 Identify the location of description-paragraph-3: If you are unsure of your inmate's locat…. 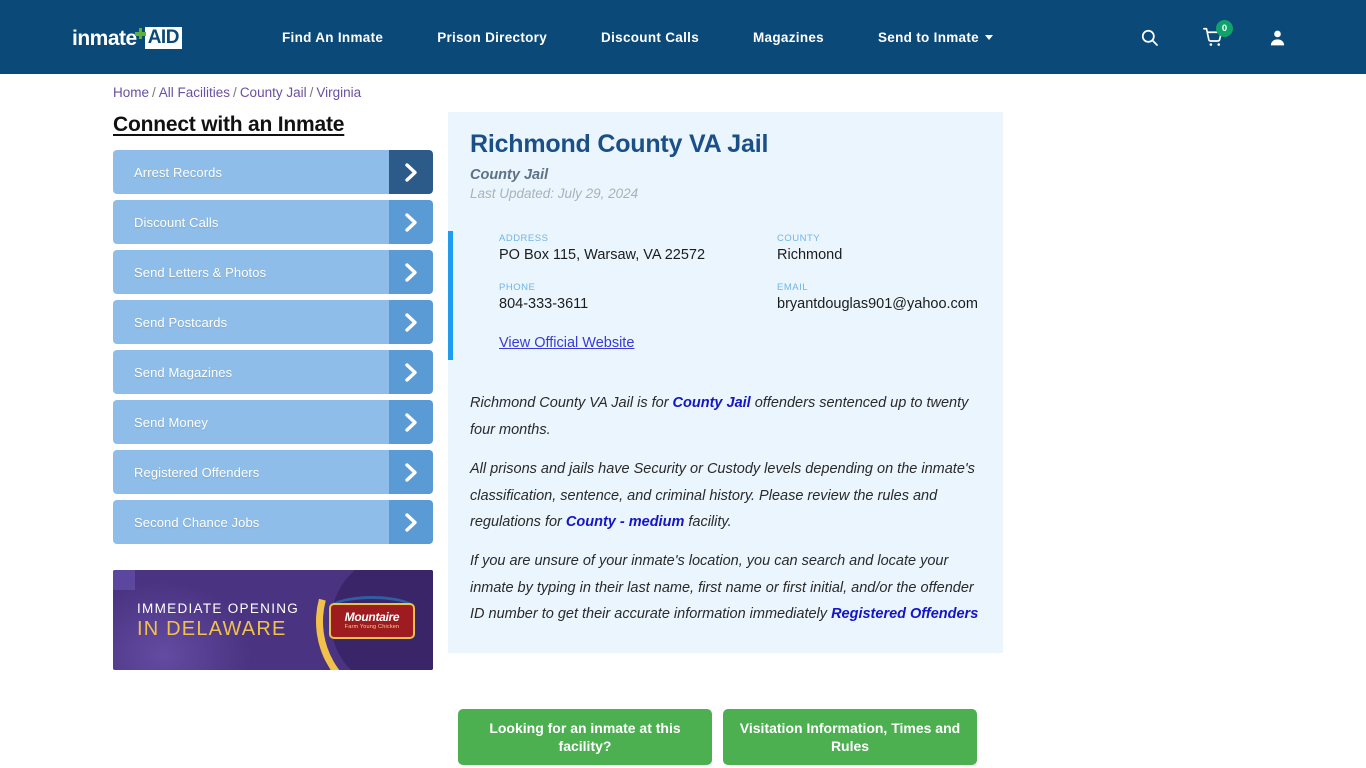
(725, 587).